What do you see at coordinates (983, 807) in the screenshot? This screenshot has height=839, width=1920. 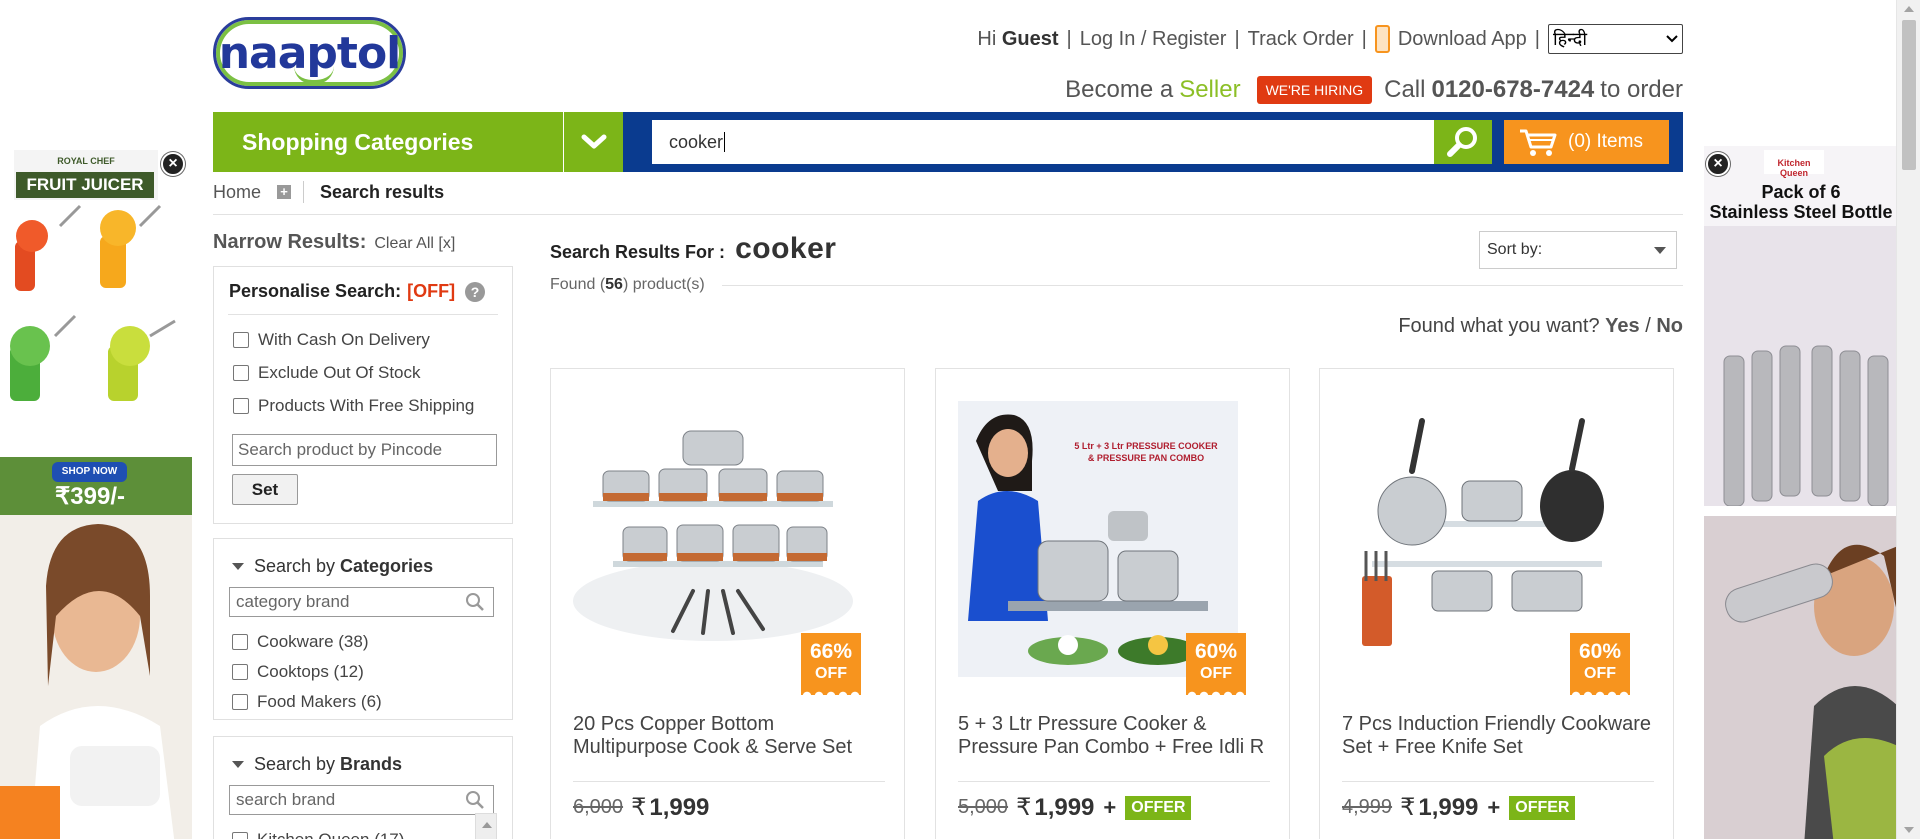 I see `mrp-price: 5,000` at bounding box center [983, 807].